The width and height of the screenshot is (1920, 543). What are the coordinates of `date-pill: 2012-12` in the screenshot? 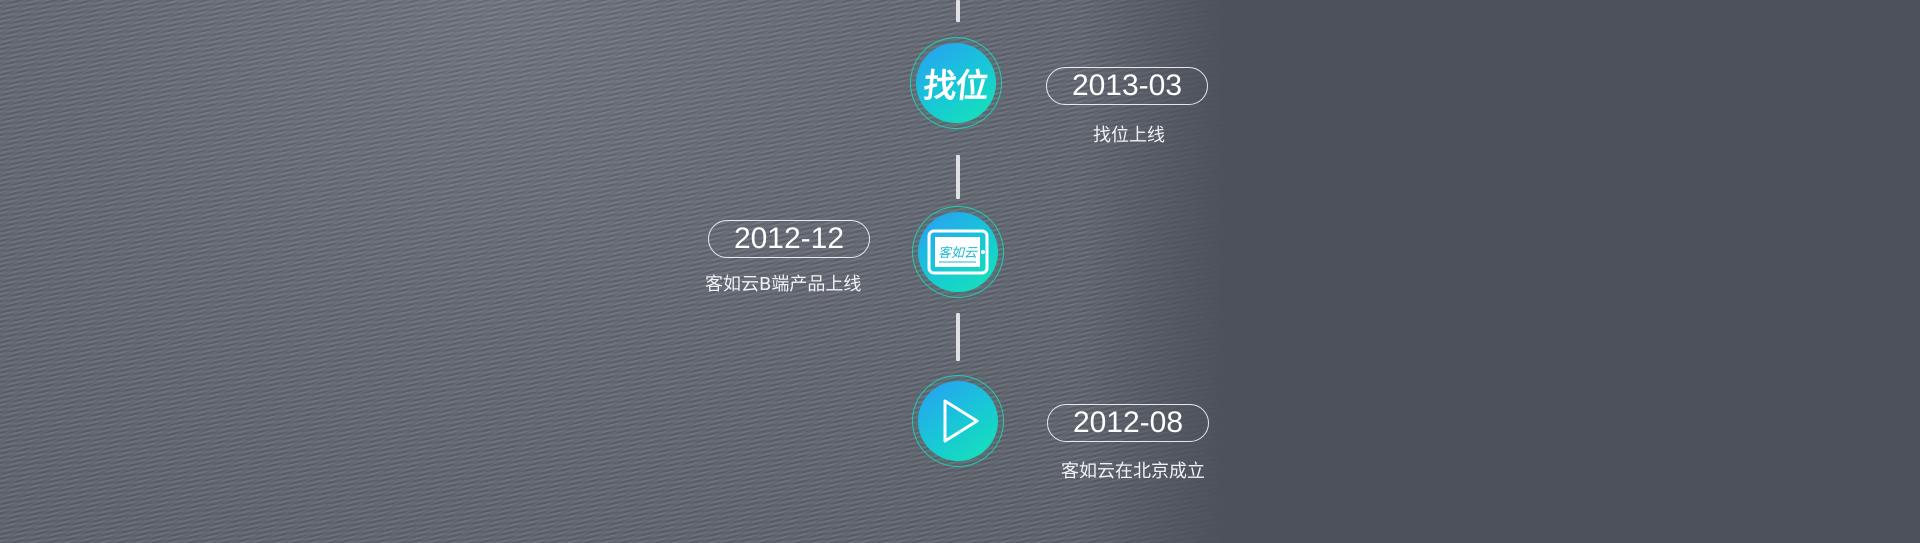 It's located at (789, 239).